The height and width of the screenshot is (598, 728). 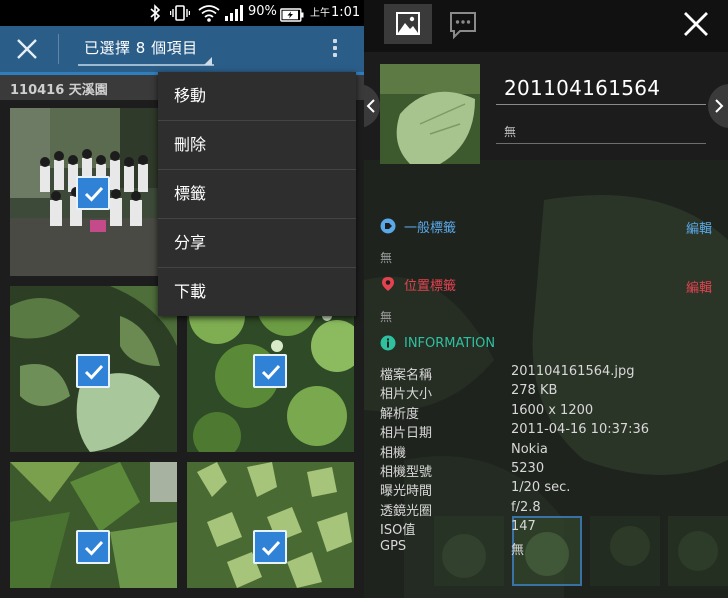 I want to click on comment-tab-icon, so click(x=463, y=25).